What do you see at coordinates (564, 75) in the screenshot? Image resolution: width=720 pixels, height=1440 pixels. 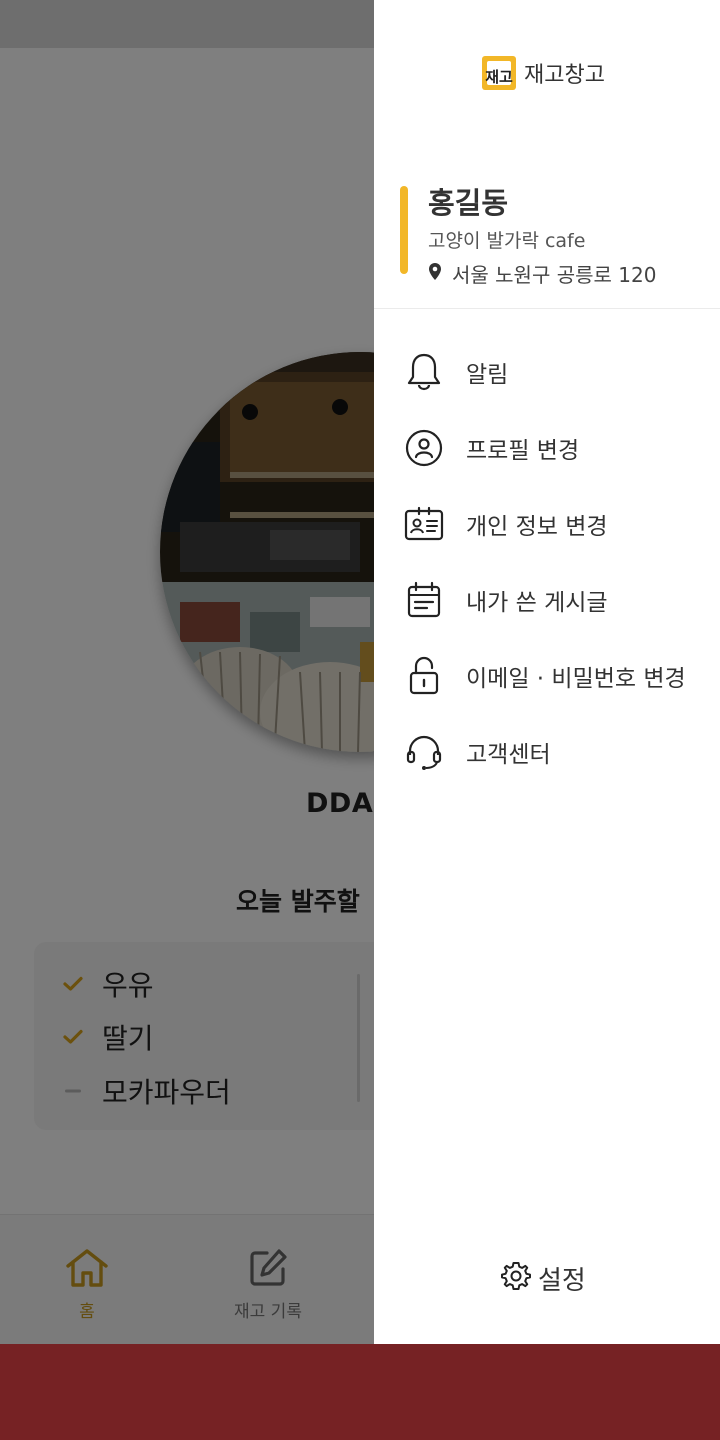 I see `brand-name: 재고창고` at bounding box center [564, 75].